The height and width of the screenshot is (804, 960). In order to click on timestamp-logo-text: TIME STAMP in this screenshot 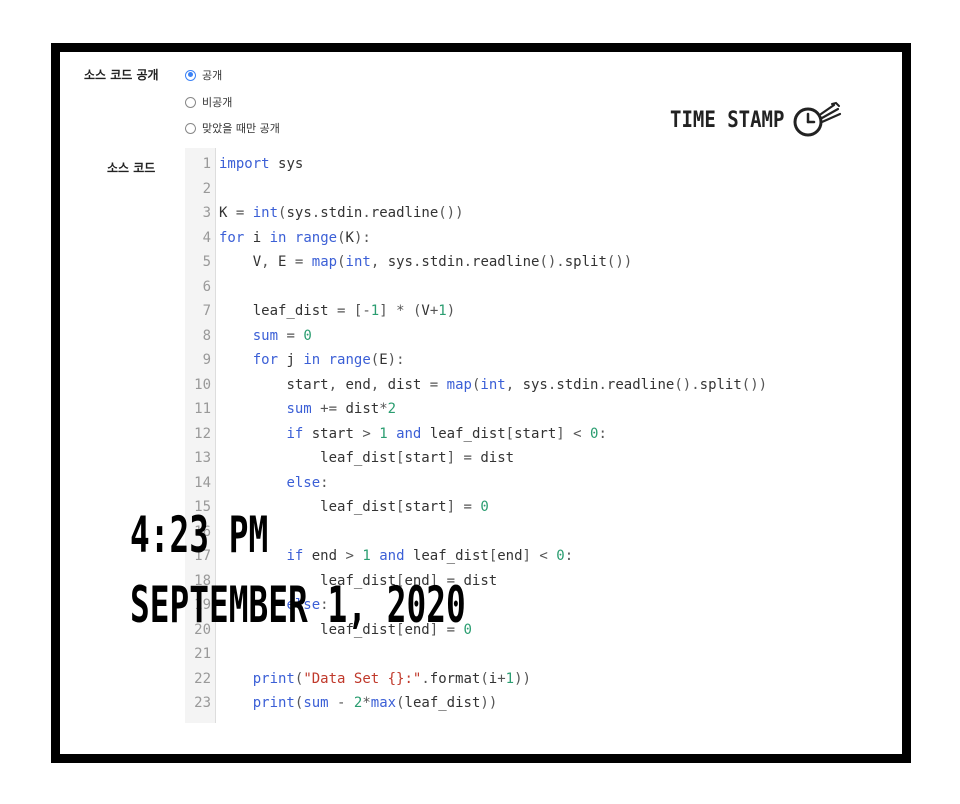, I will do `click(727, 120)`.